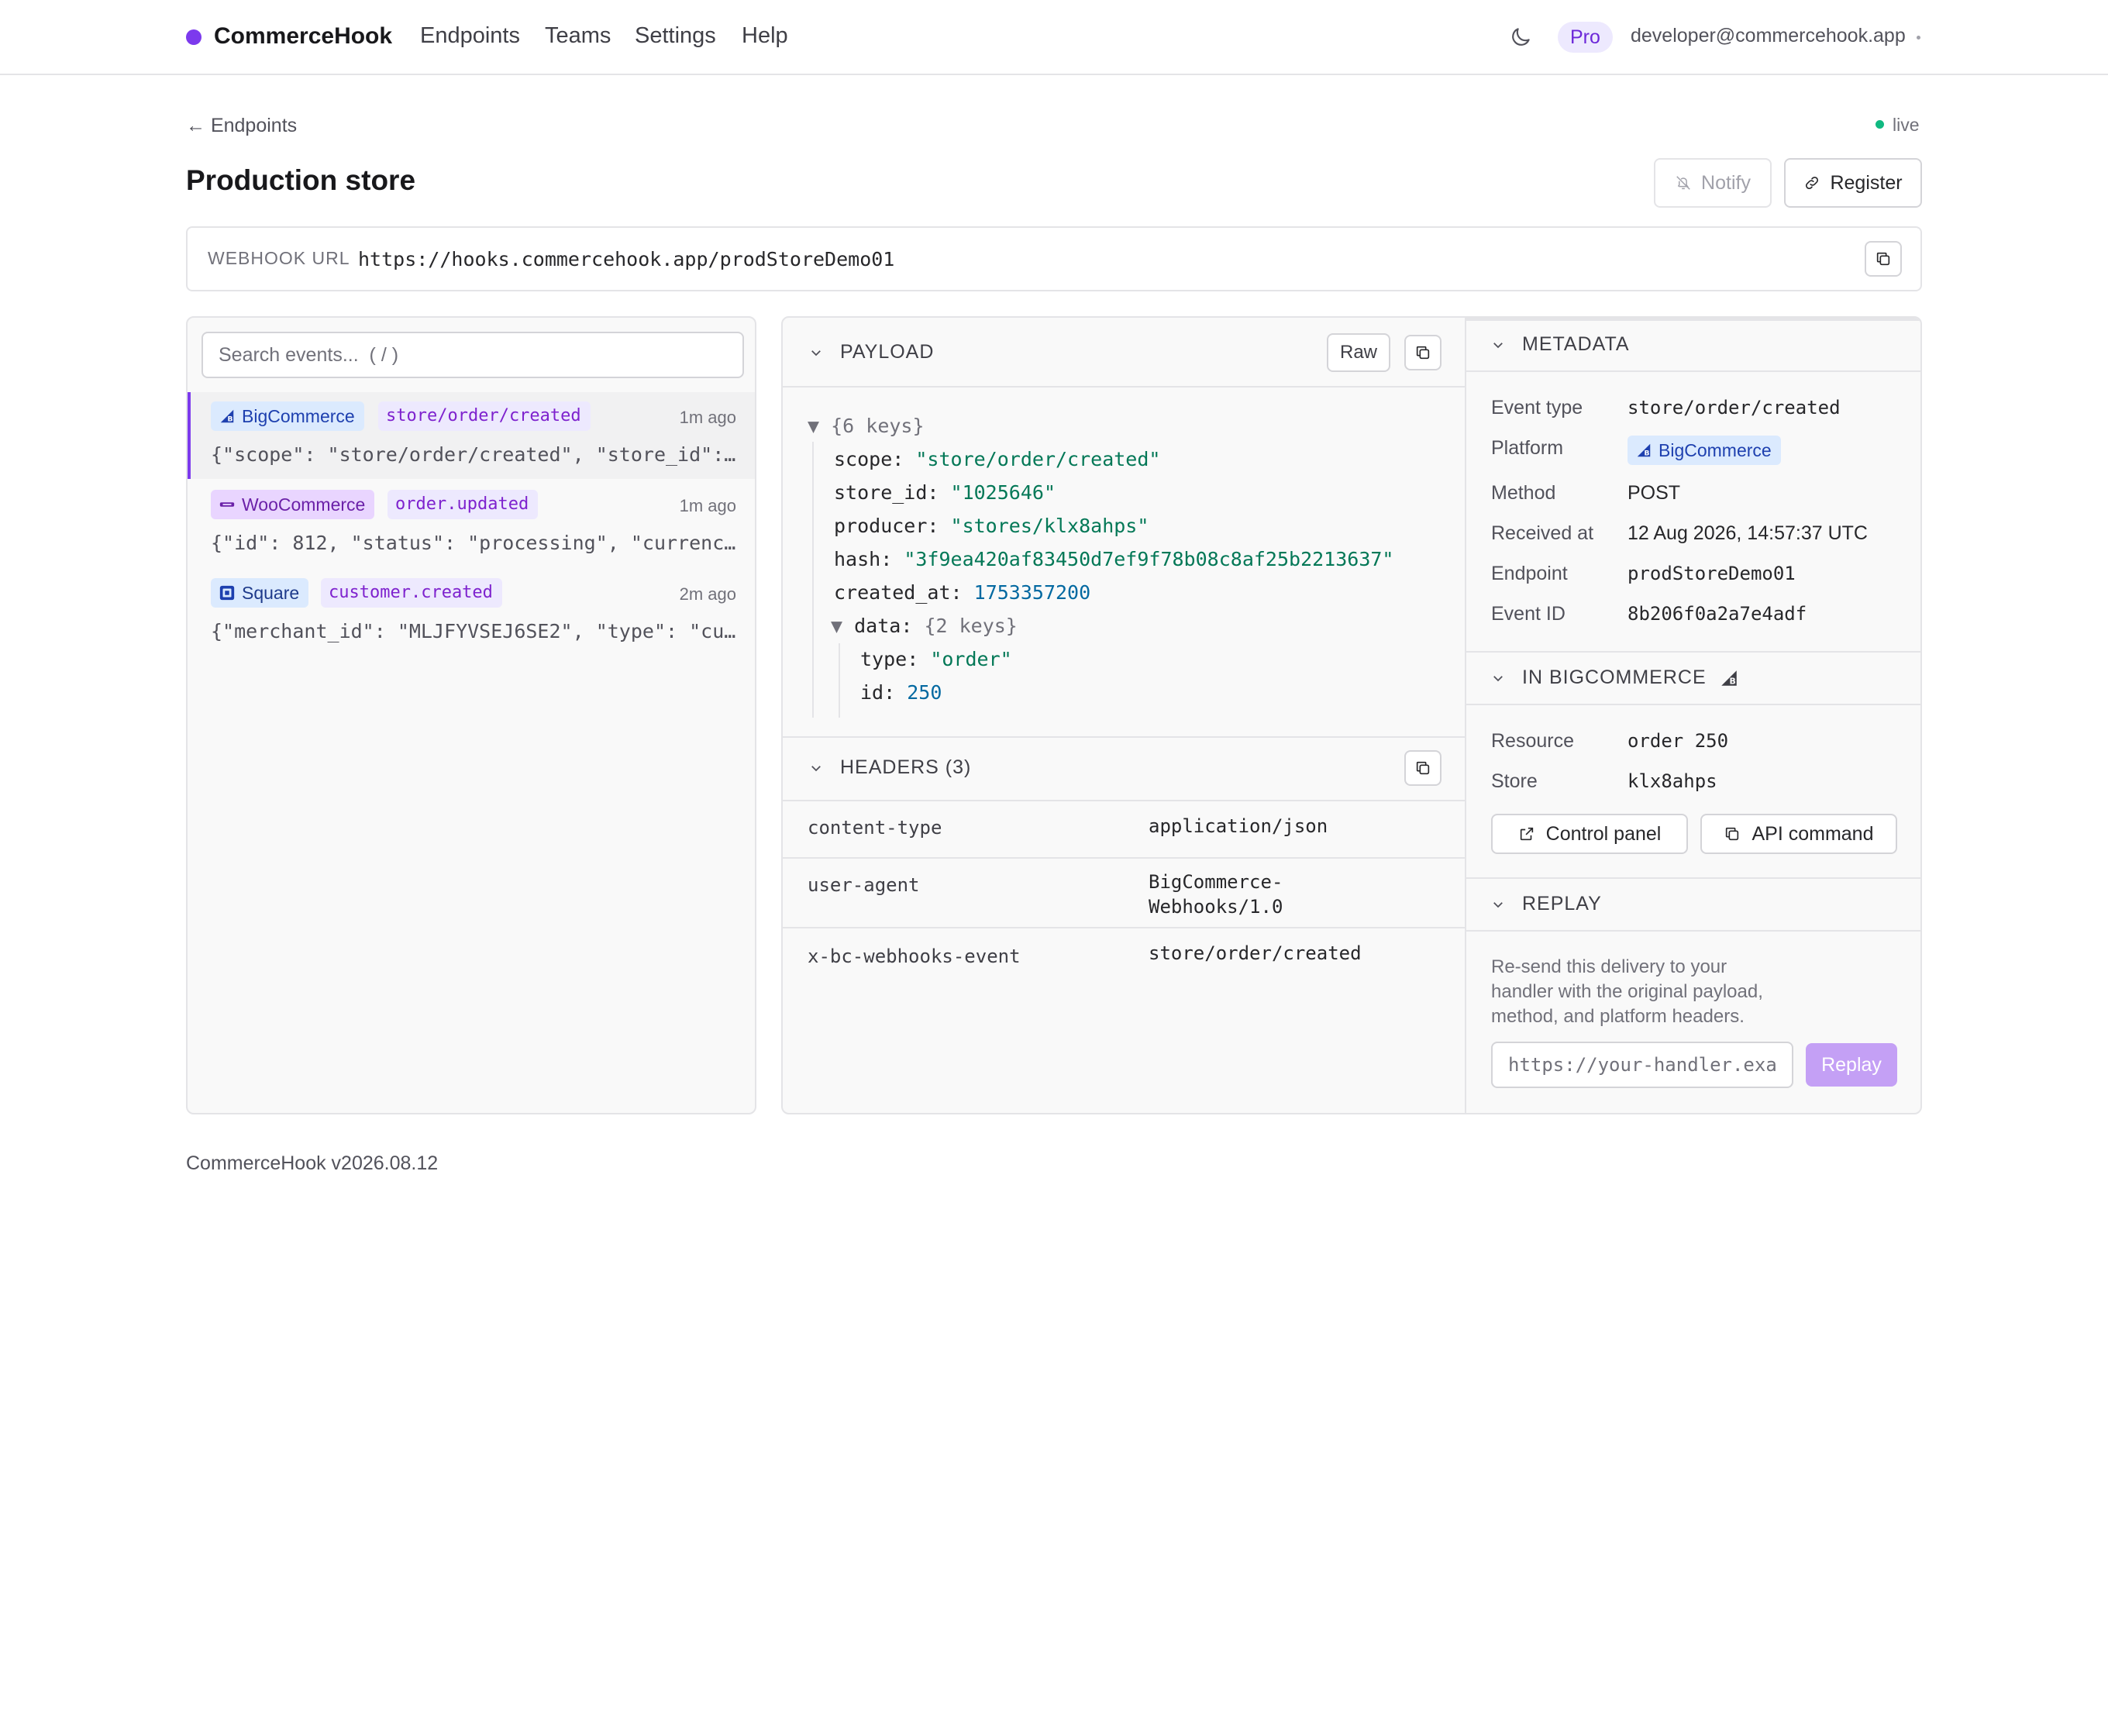 This screenshot has width=2108, height=1736. What do you see at coordinates (1672, 781) in the screenshot?
I see `store-value: klx8ahps` at bounding box center [1672, 781].